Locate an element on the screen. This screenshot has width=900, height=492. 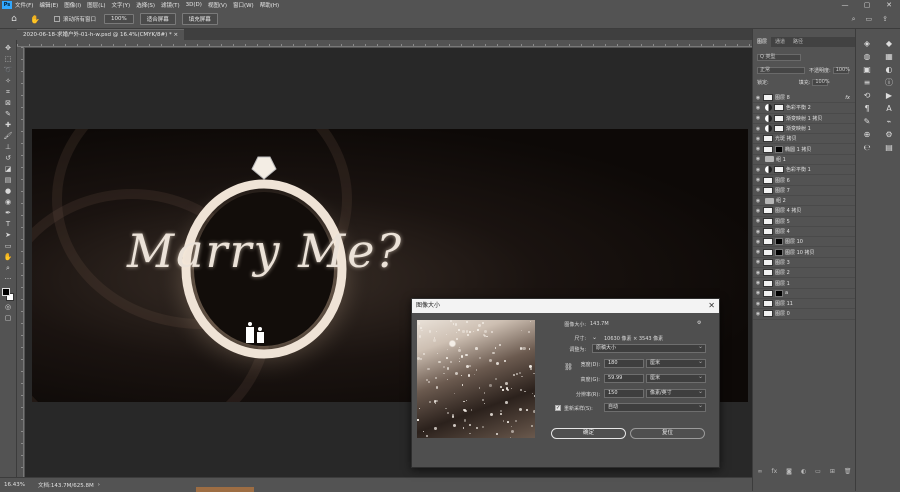
status-doc-info: 文档:143.7M/625.8M is located at coordinates (66, 485).